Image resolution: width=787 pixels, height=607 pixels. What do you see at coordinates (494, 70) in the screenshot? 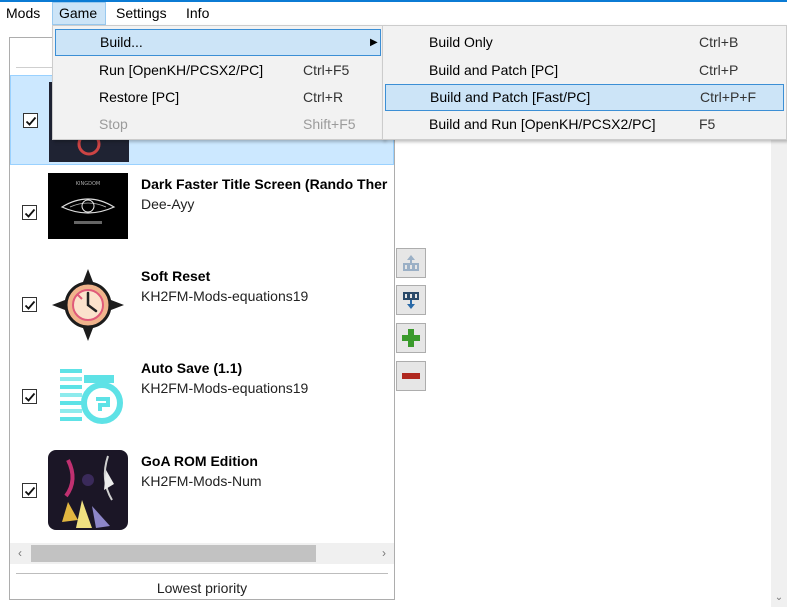
I see `menu-item-label: Build and Patch [PC]` at bounding box center [494, 70].